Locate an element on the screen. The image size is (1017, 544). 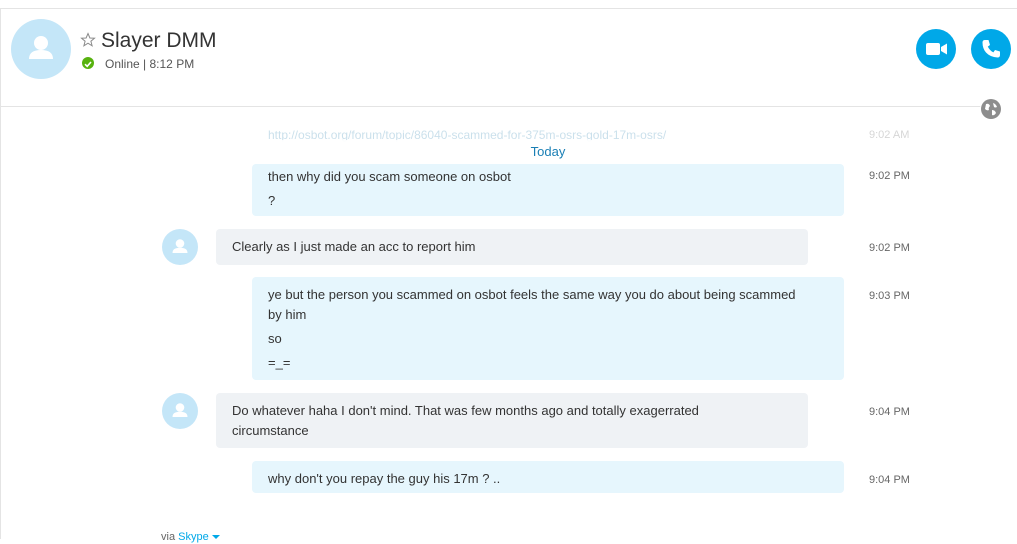
message-line: then why did you scam someone on osbot is located at coordinates (389, 176).